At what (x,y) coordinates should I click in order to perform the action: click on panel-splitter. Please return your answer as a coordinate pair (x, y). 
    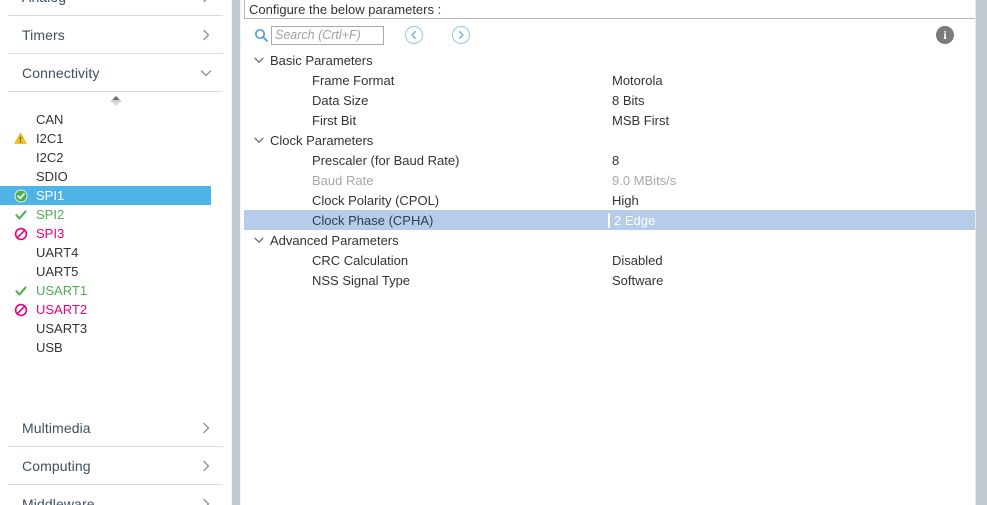
    Looking at the image, I should click on (236, 252).